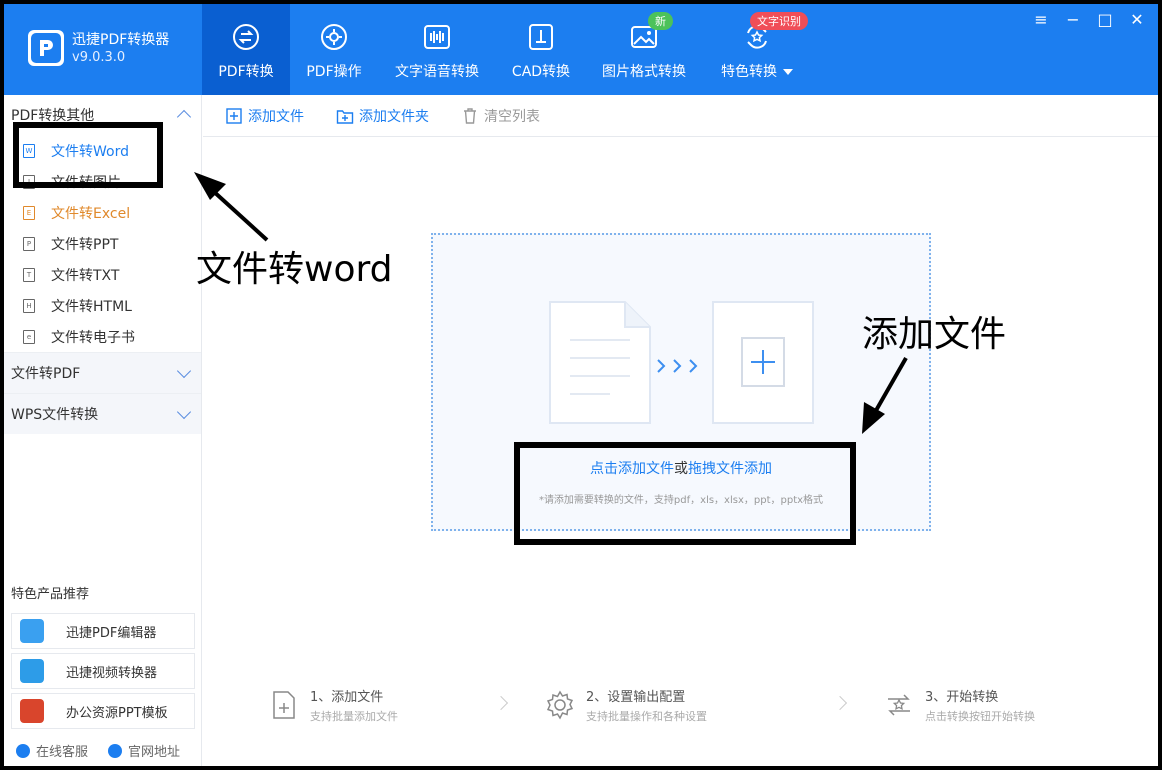  I want to click on drag-add-file-link: 拖拽文件添加, so click(730, 469).